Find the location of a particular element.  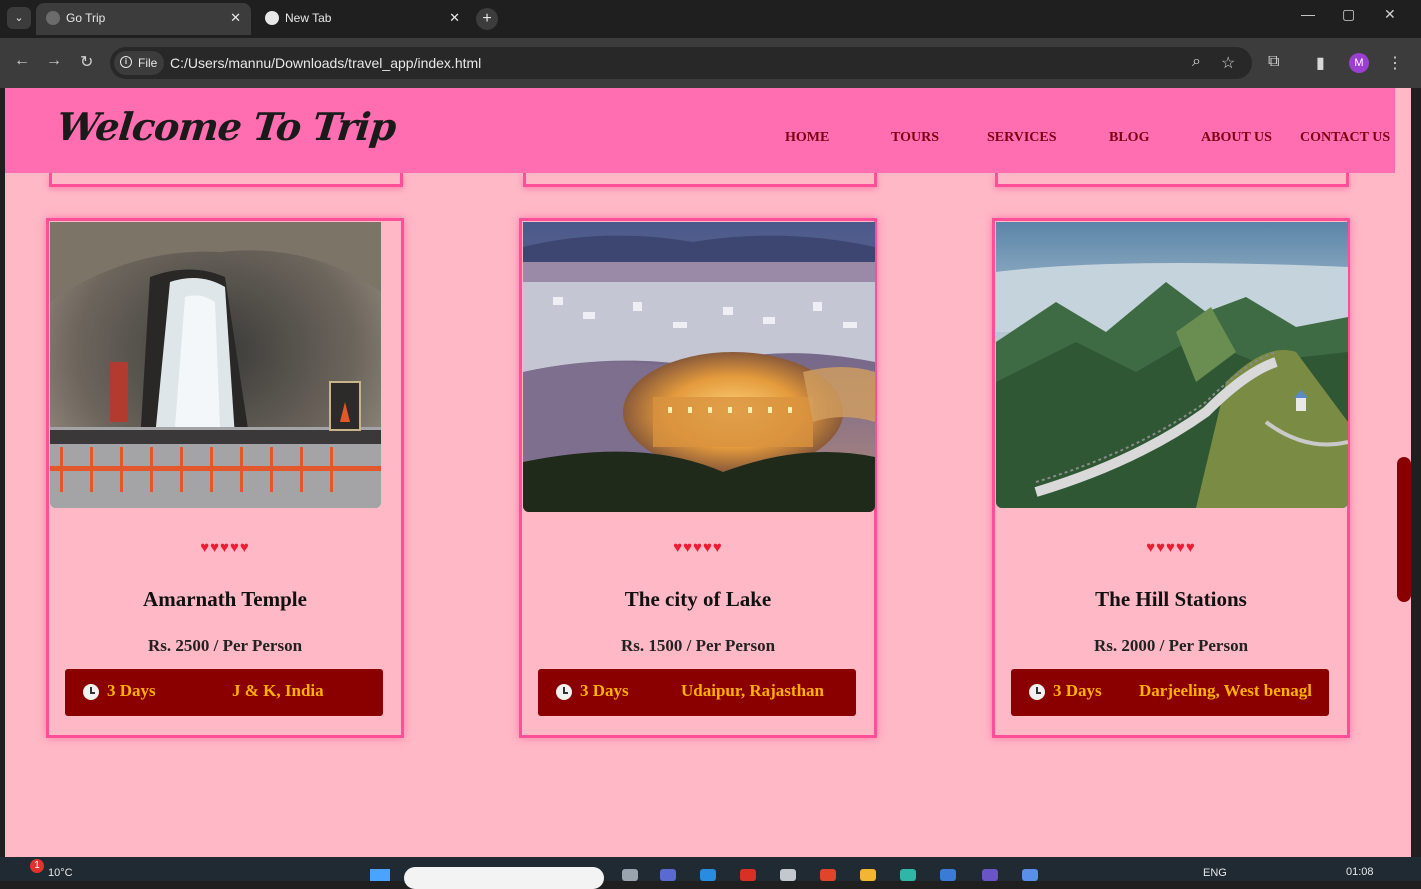

bookmark-star-icon: ☆ is located at coordinates (1228, 63).